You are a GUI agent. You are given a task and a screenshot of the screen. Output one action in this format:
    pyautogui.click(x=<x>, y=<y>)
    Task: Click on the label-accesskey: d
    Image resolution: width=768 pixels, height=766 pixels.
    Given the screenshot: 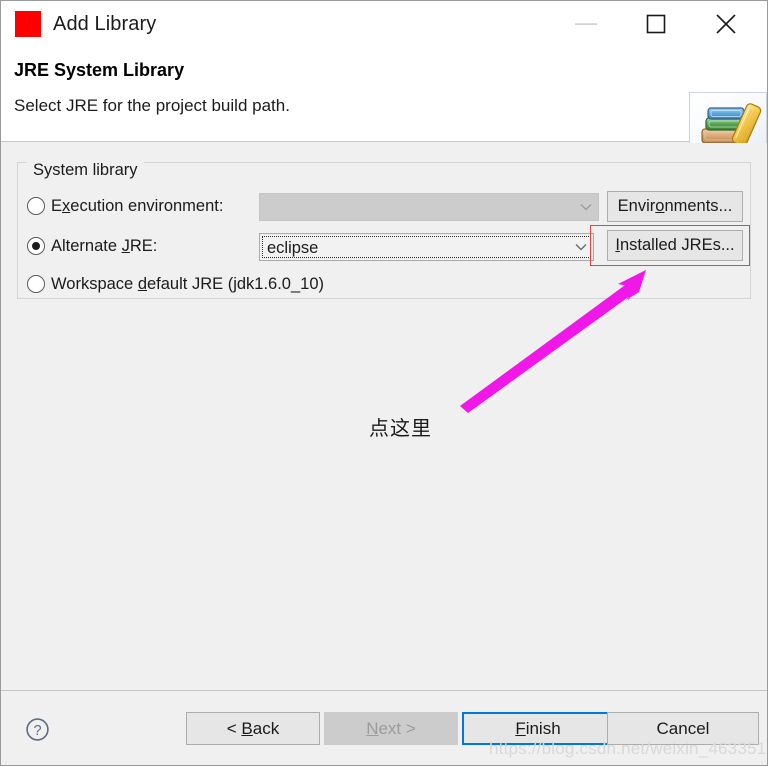 What is the action you would take?
    pyautogui.click(x=142, y=284)
    